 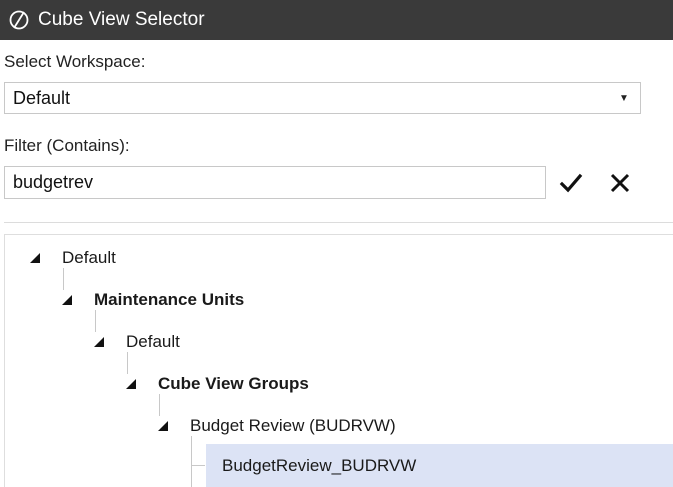 I want to click on tree-node-cube-view-groups: Cube View Groups, so click(x=217, y=384).